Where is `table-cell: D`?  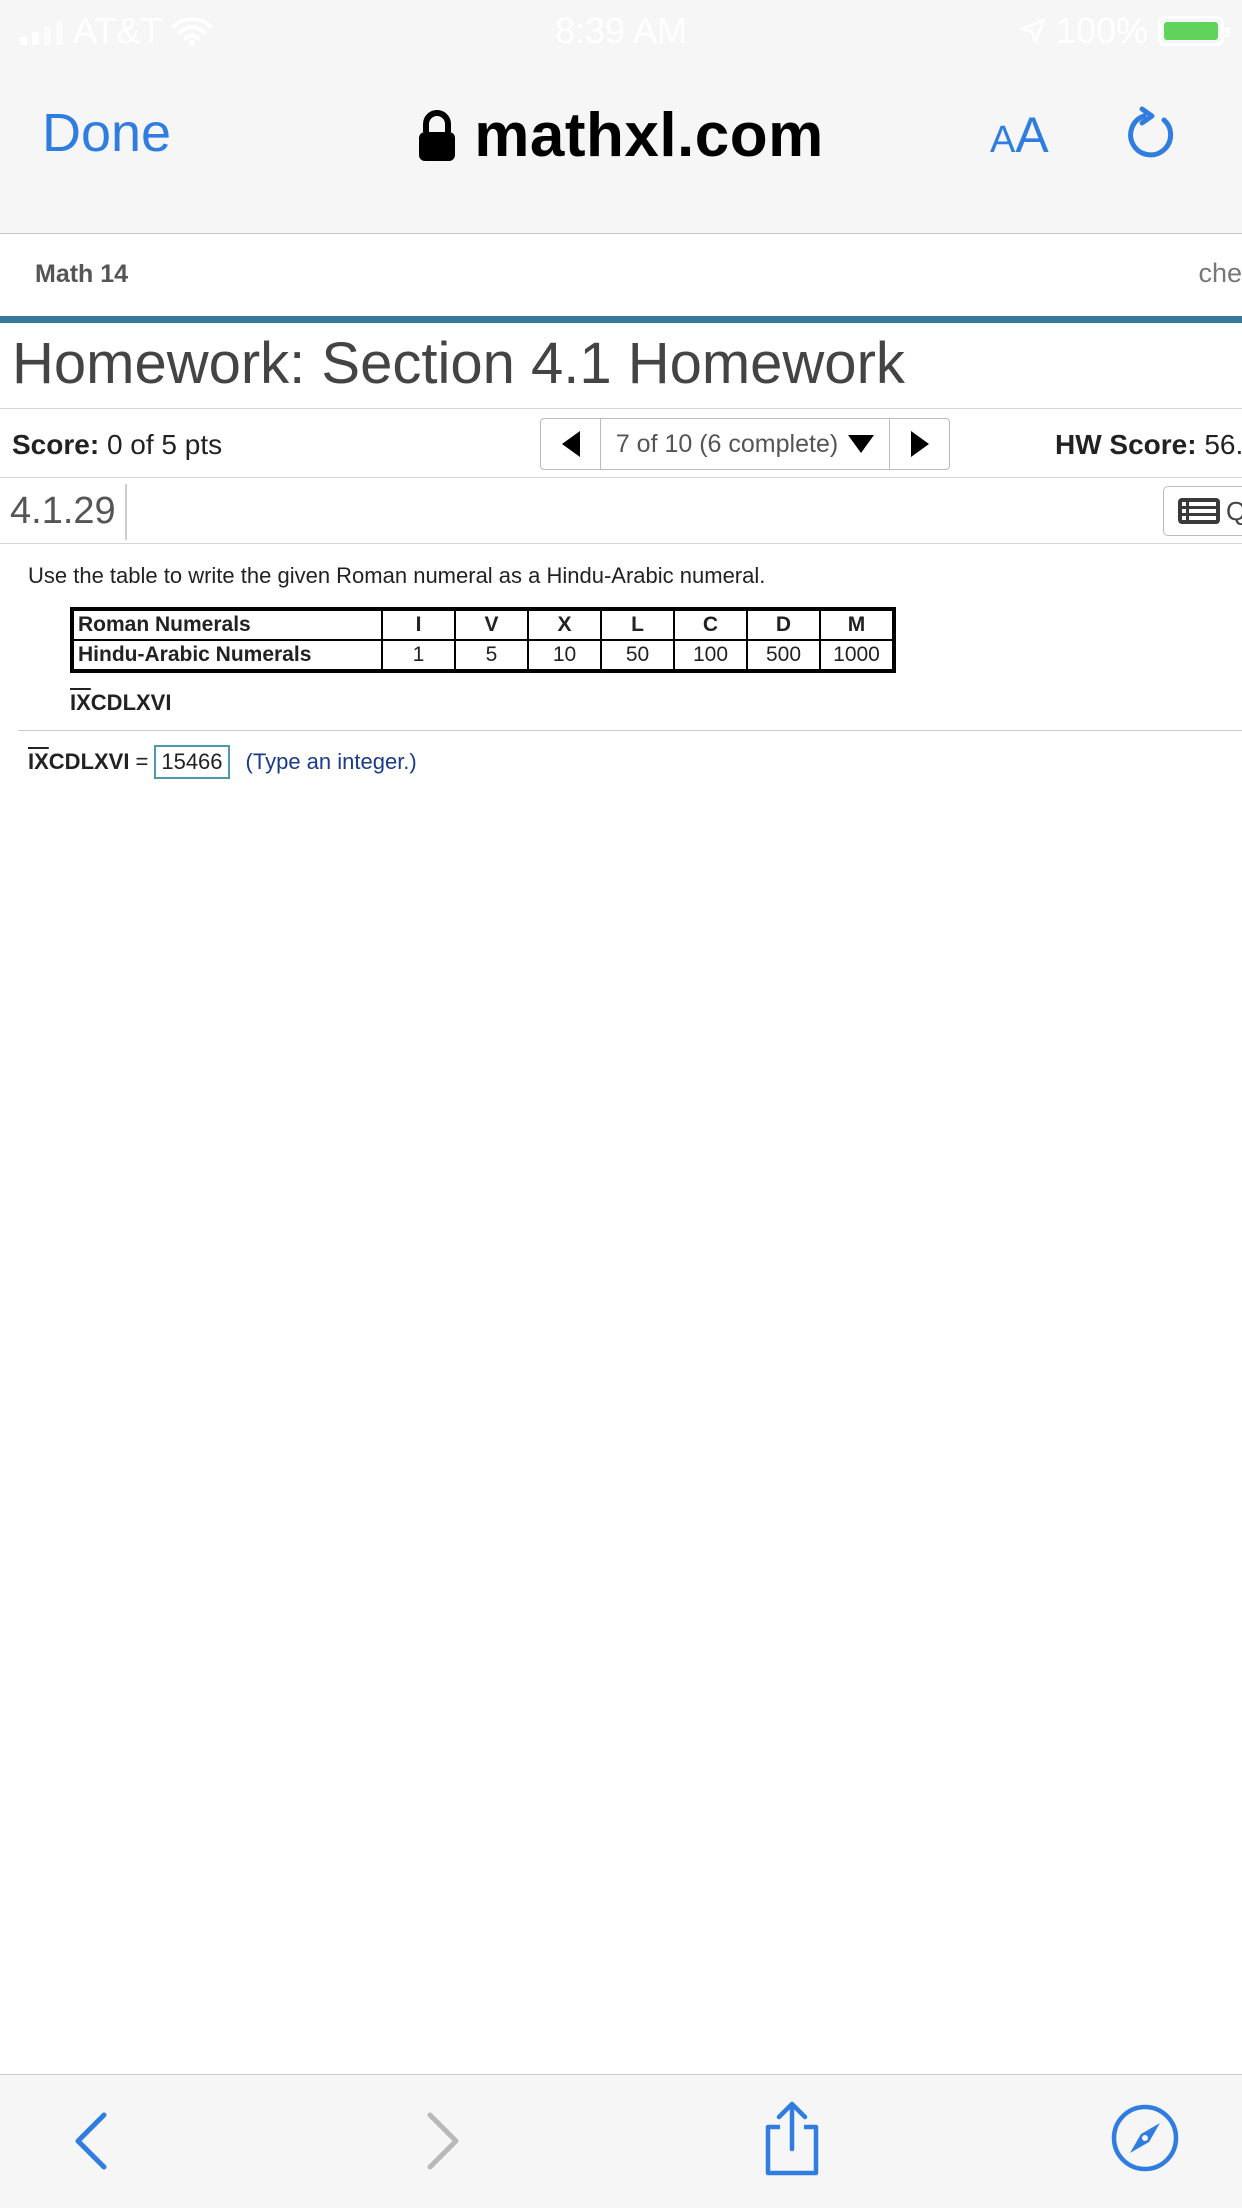 table-cell: D is located at coordinates (783, 624).